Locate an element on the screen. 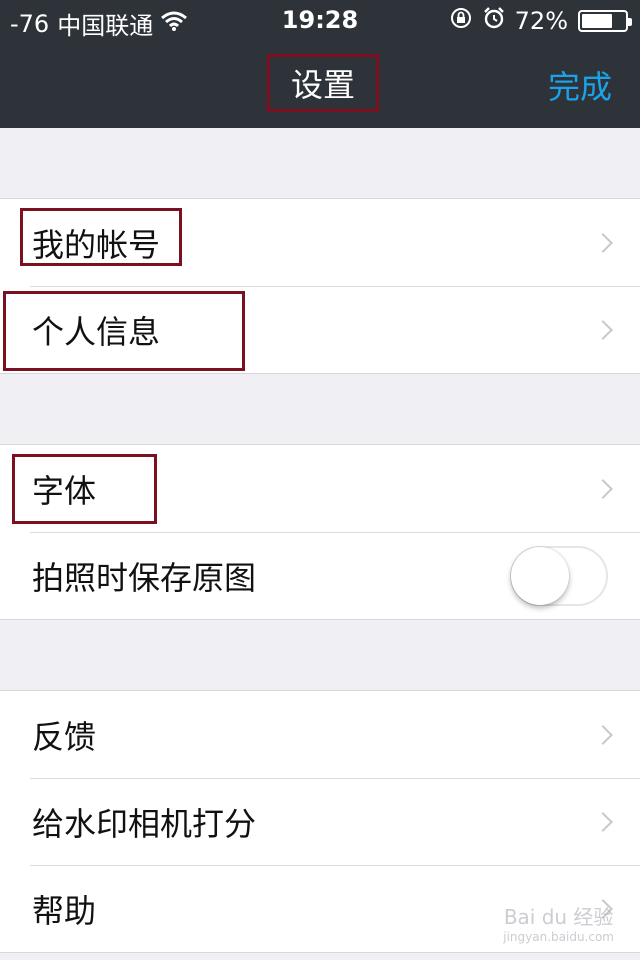 Image resolution: width=640 pixels, height=960 pixels. settings-item-label: 我的帐号 is located at coordinates (96, 244).